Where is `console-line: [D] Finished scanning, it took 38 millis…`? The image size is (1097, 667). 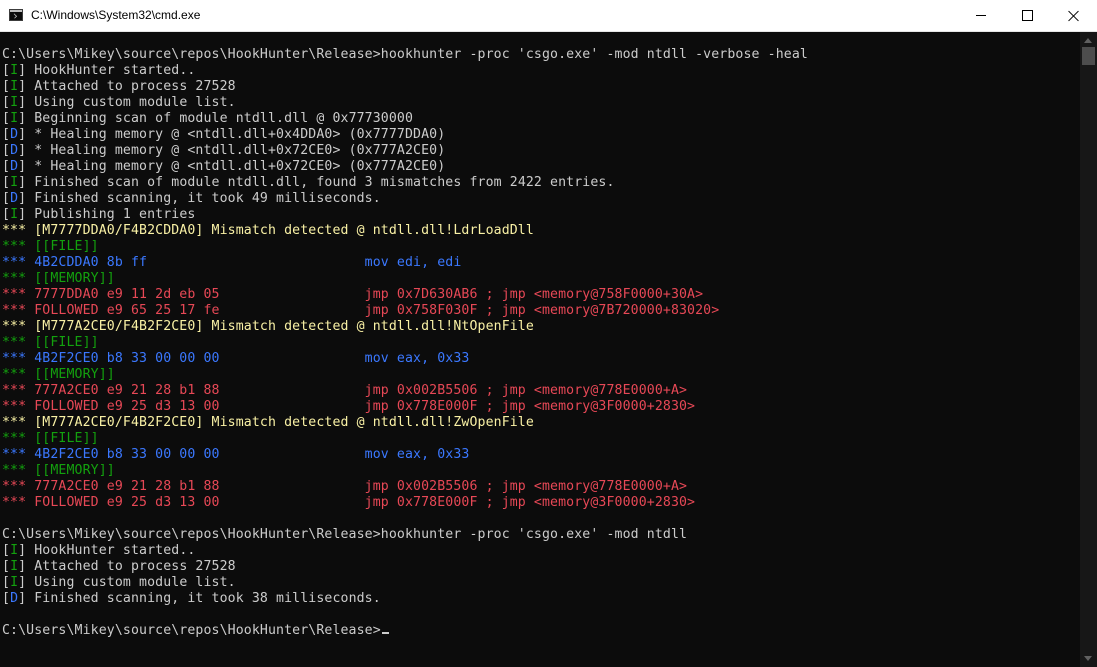 console-line: [D] Finished scanning, it took 38 millis… is located at coordinates (540, 599).